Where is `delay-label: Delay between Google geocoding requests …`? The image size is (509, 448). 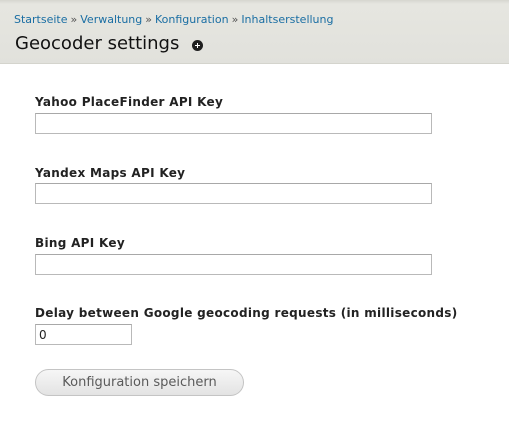 delay-label: Delay between Google geocoding requests … is located at coordinates (246, 313).